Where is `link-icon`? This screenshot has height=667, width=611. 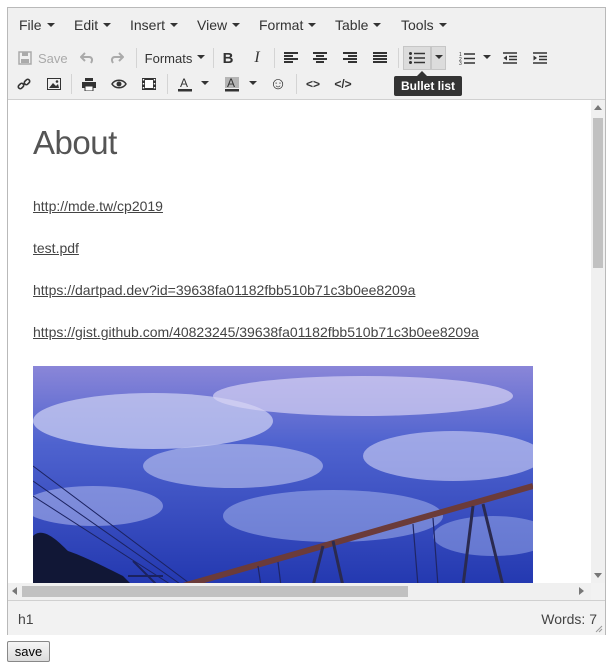 link-icon is located at coordinates (24, 84).